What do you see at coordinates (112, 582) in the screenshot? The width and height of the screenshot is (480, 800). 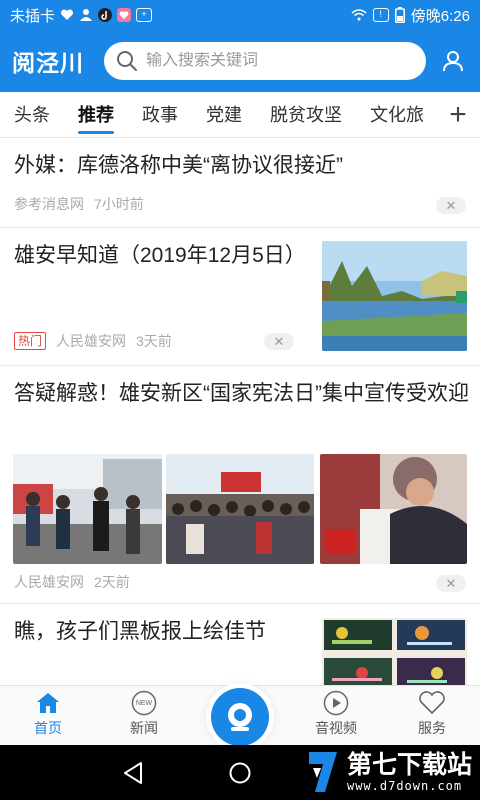 I see `news-time: 2天前` at bounding box center [112, 582].